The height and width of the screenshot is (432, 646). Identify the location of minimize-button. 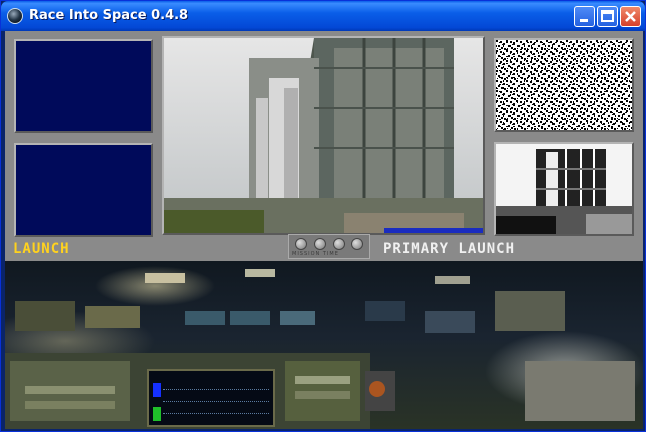
(584, 16).